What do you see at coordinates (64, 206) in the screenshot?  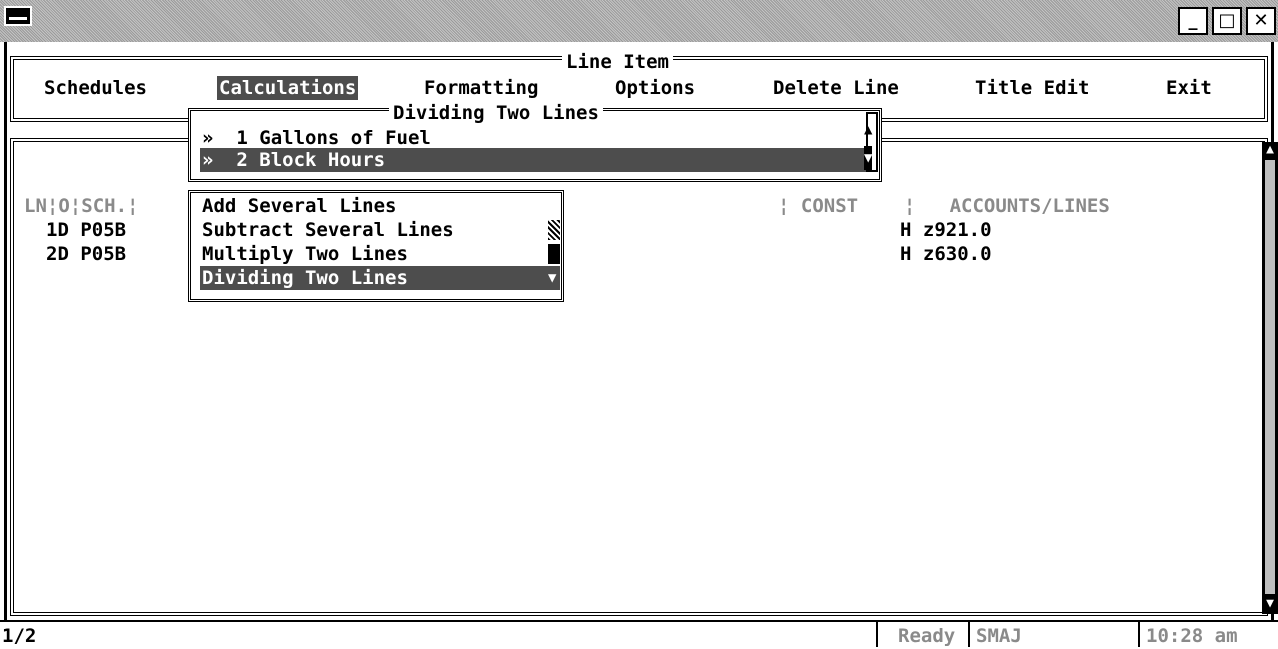 I see `header-o: O` at bounding box center [64, 206].